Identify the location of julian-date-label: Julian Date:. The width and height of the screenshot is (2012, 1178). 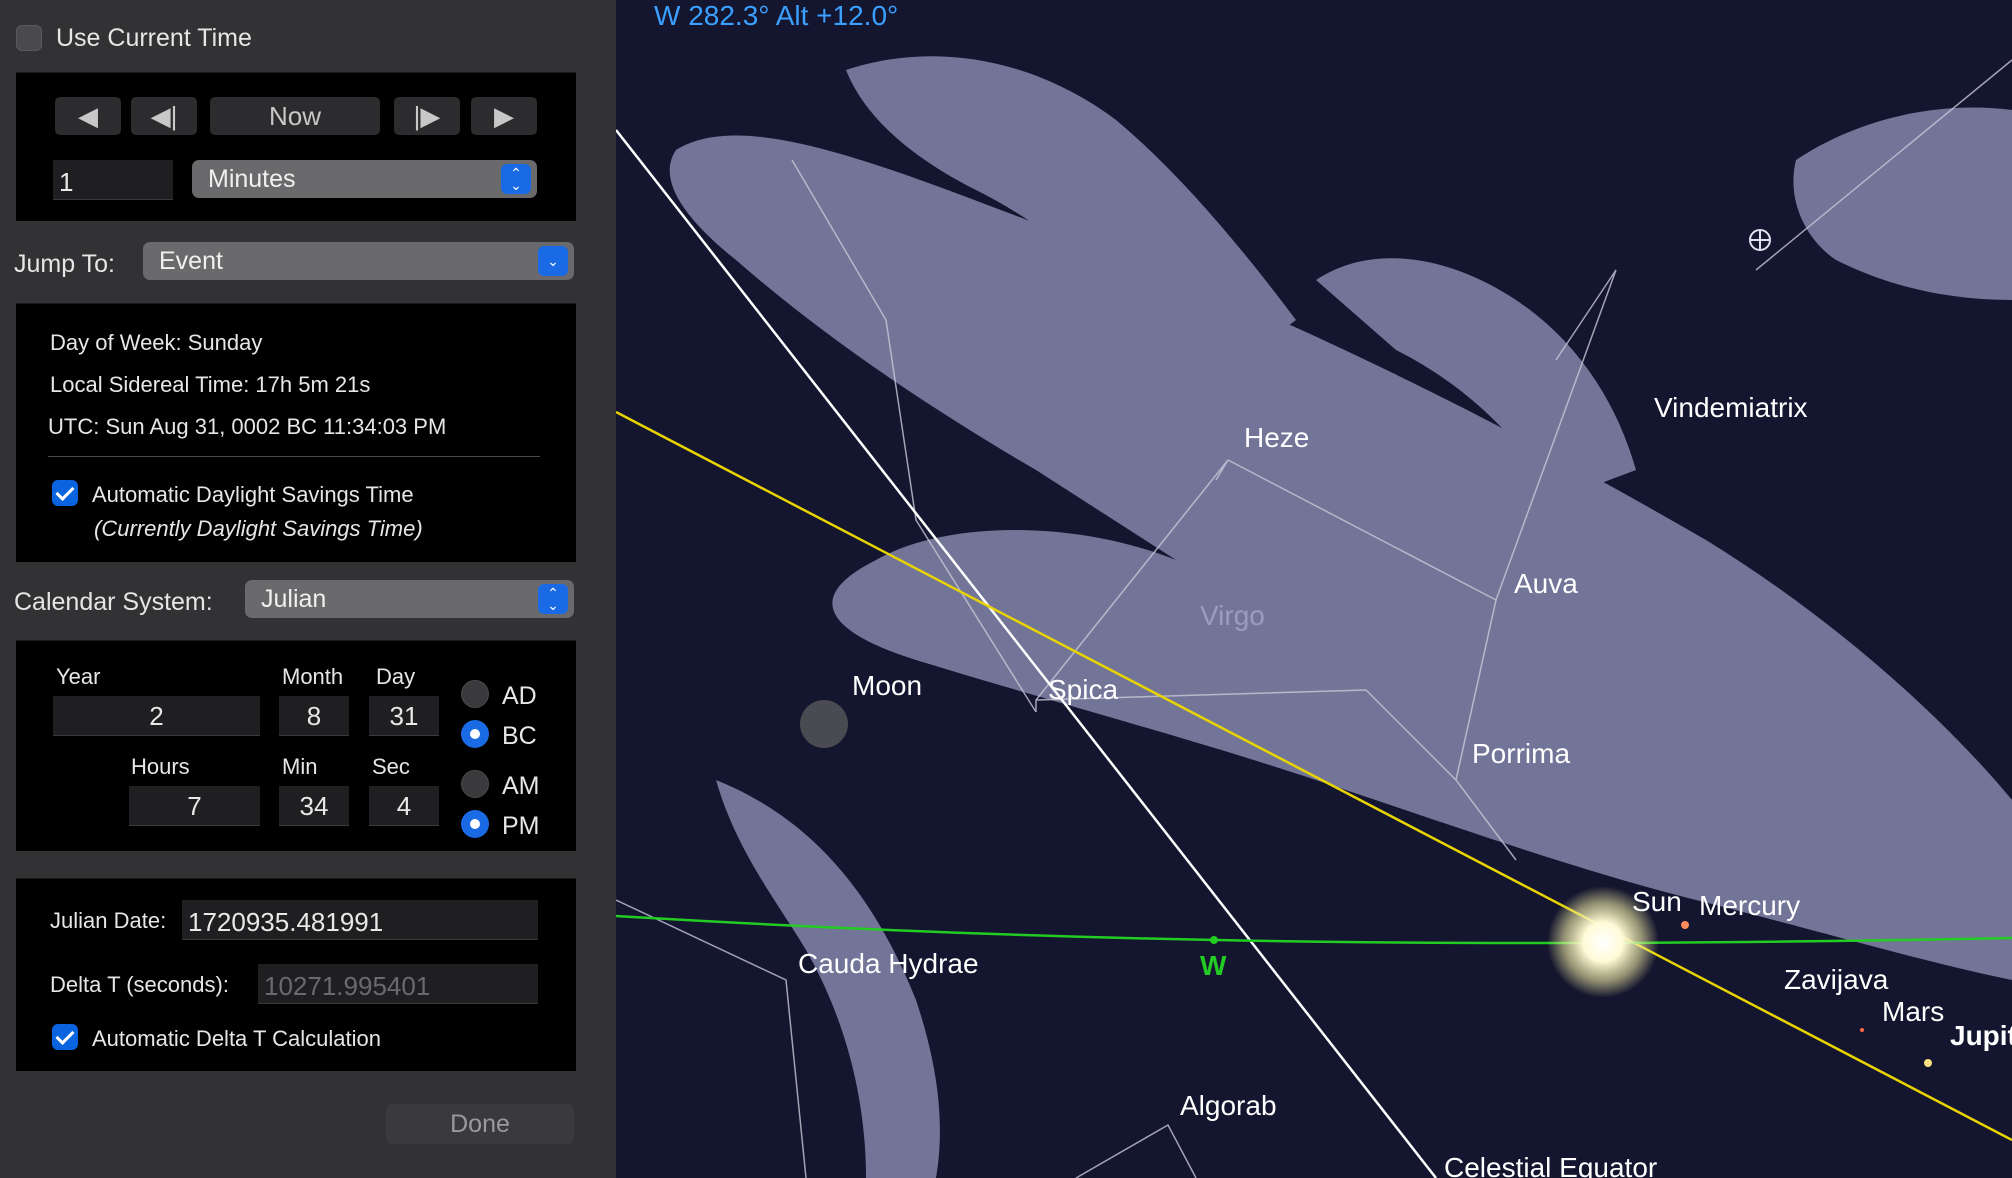
(108, 920).